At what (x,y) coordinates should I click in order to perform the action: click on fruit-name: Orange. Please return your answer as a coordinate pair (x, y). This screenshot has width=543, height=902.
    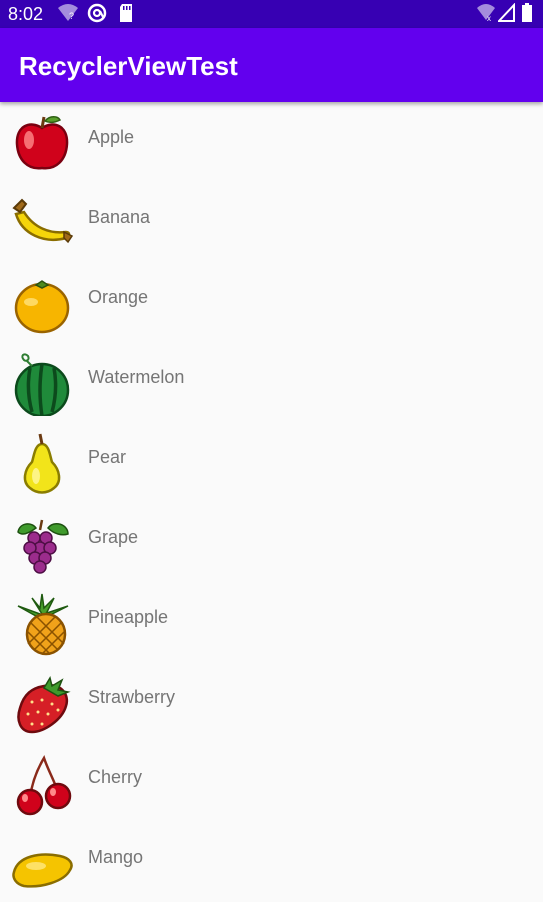
    Looking at the image, I should click on (118, 297).